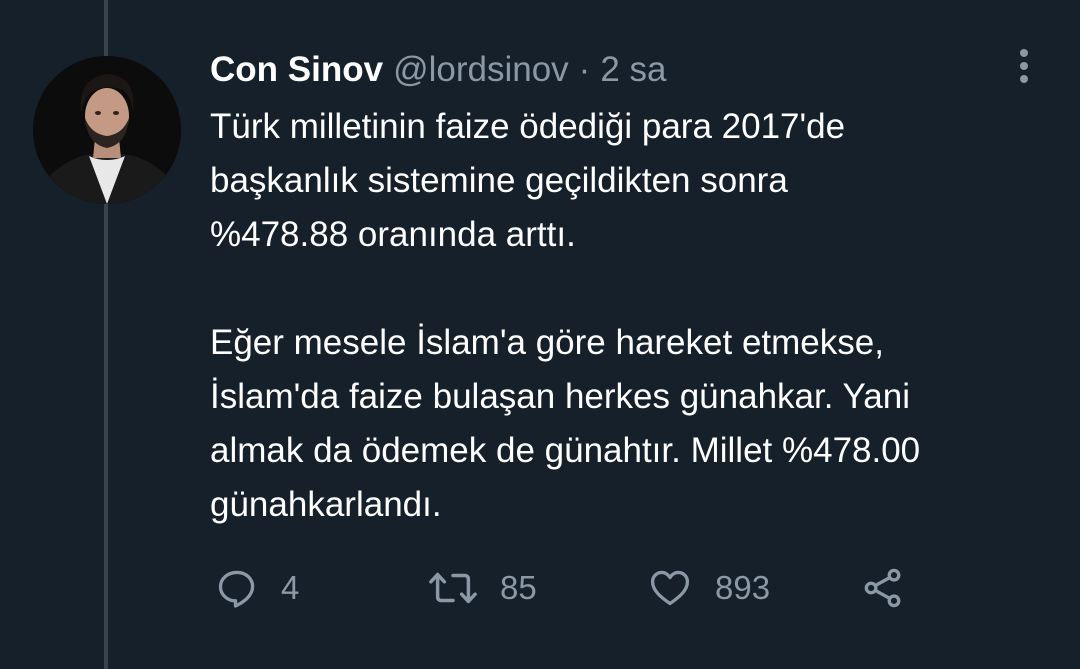 The height and width of the screenshot is (669, 1080). Describe the element at coordinates (237, 588) in the screenshot. I see `reply-icon` at that location.